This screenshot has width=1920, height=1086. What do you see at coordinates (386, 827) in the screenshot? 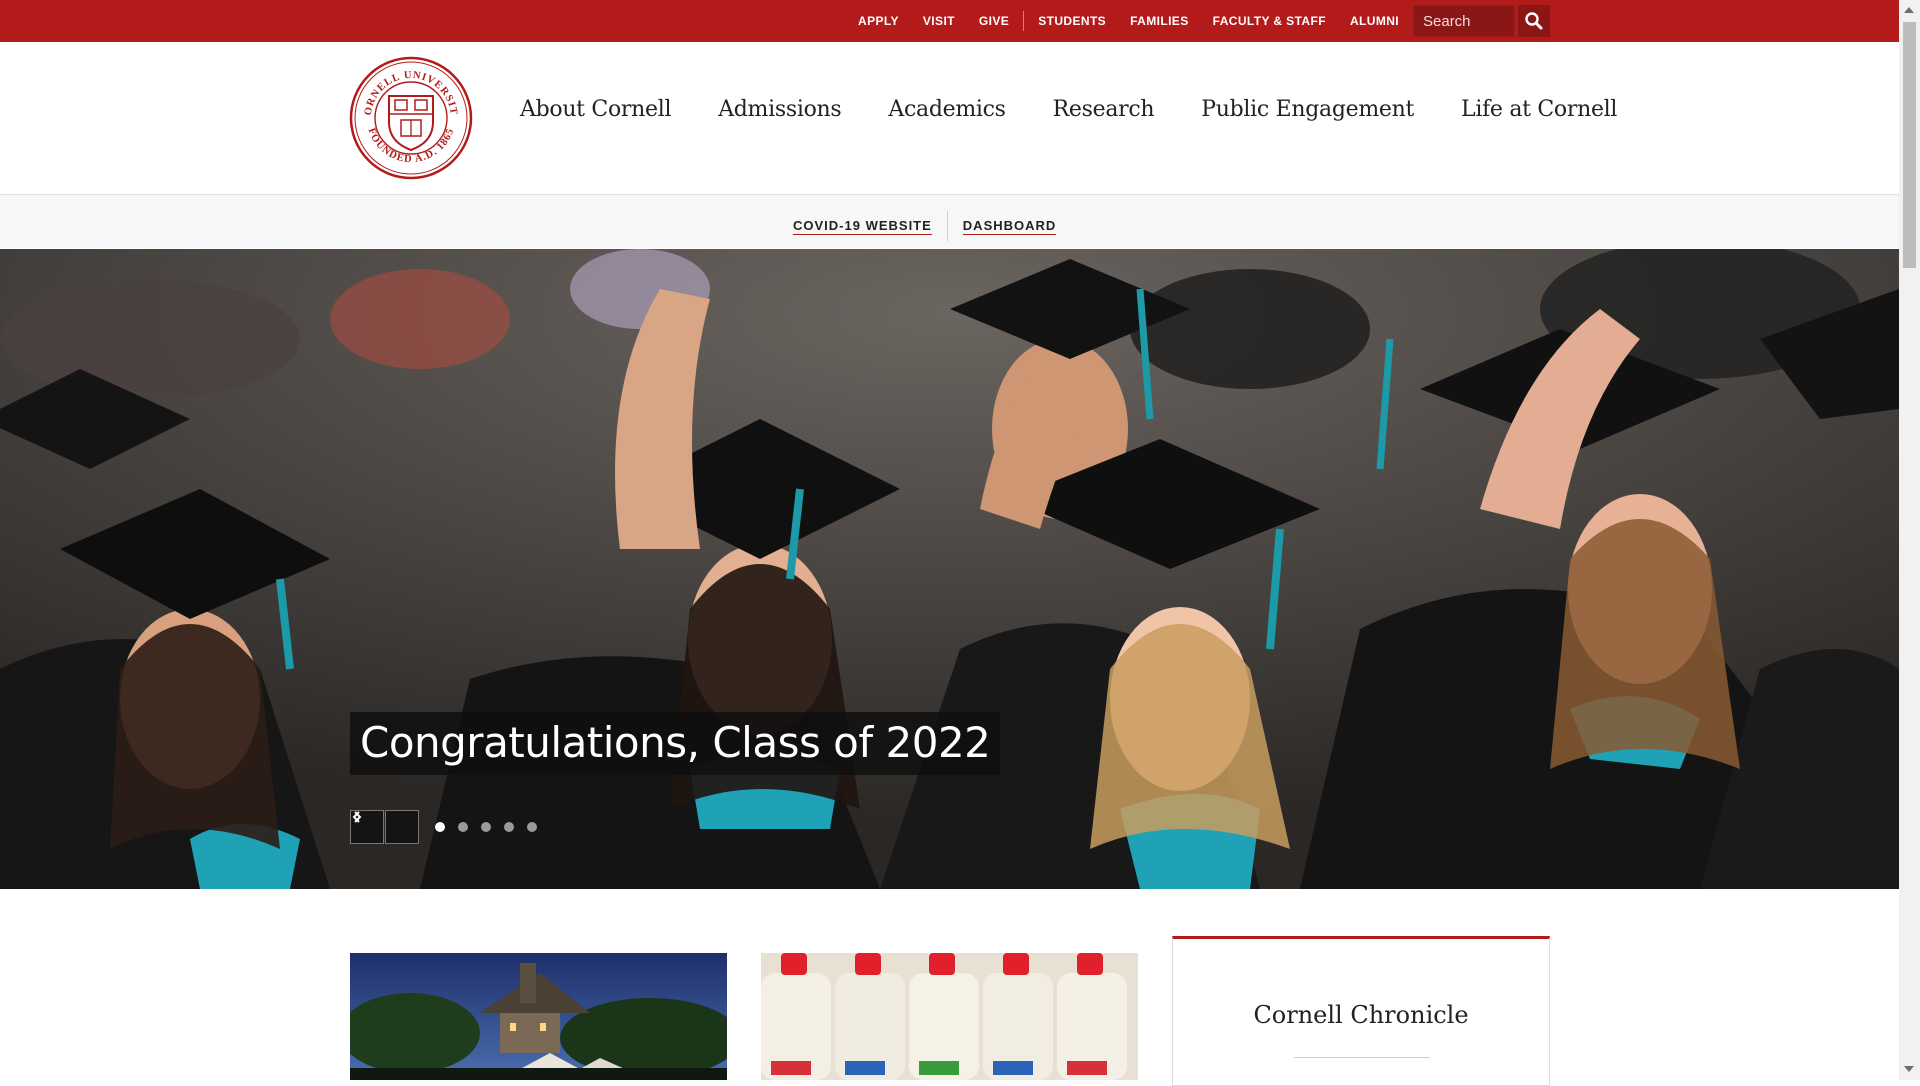
I see `slide-next-button` at bounding box center [386, 827].